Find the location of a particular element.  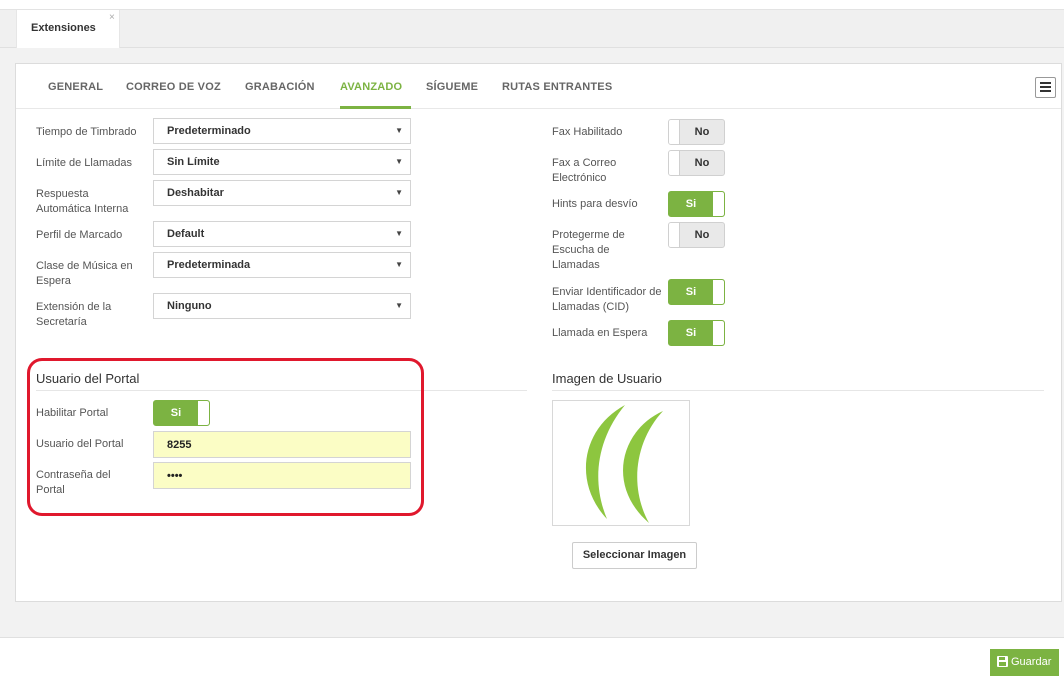

secretary-select: Ninguno ▼ is located at coordinates (282, 306).